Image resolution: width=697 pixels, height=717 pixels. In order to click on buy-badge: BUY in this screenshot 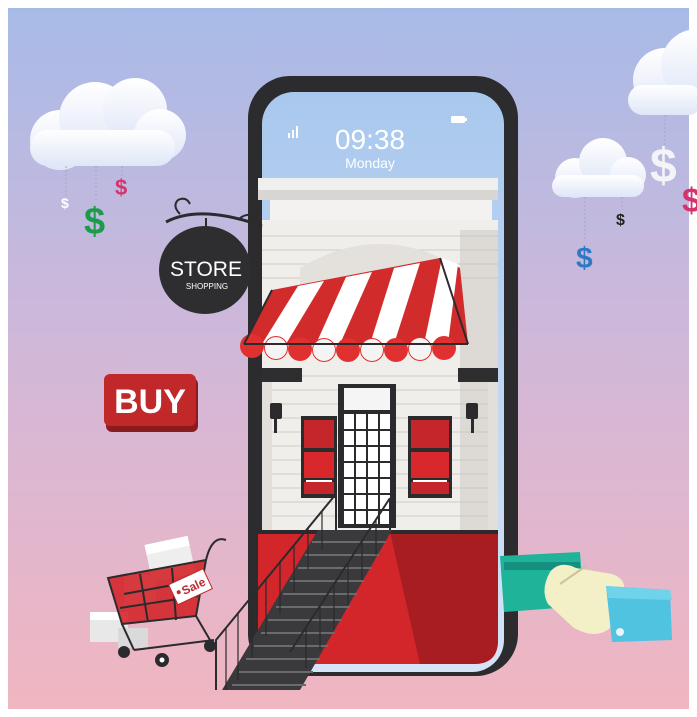, I will do `click(151, 403)`.